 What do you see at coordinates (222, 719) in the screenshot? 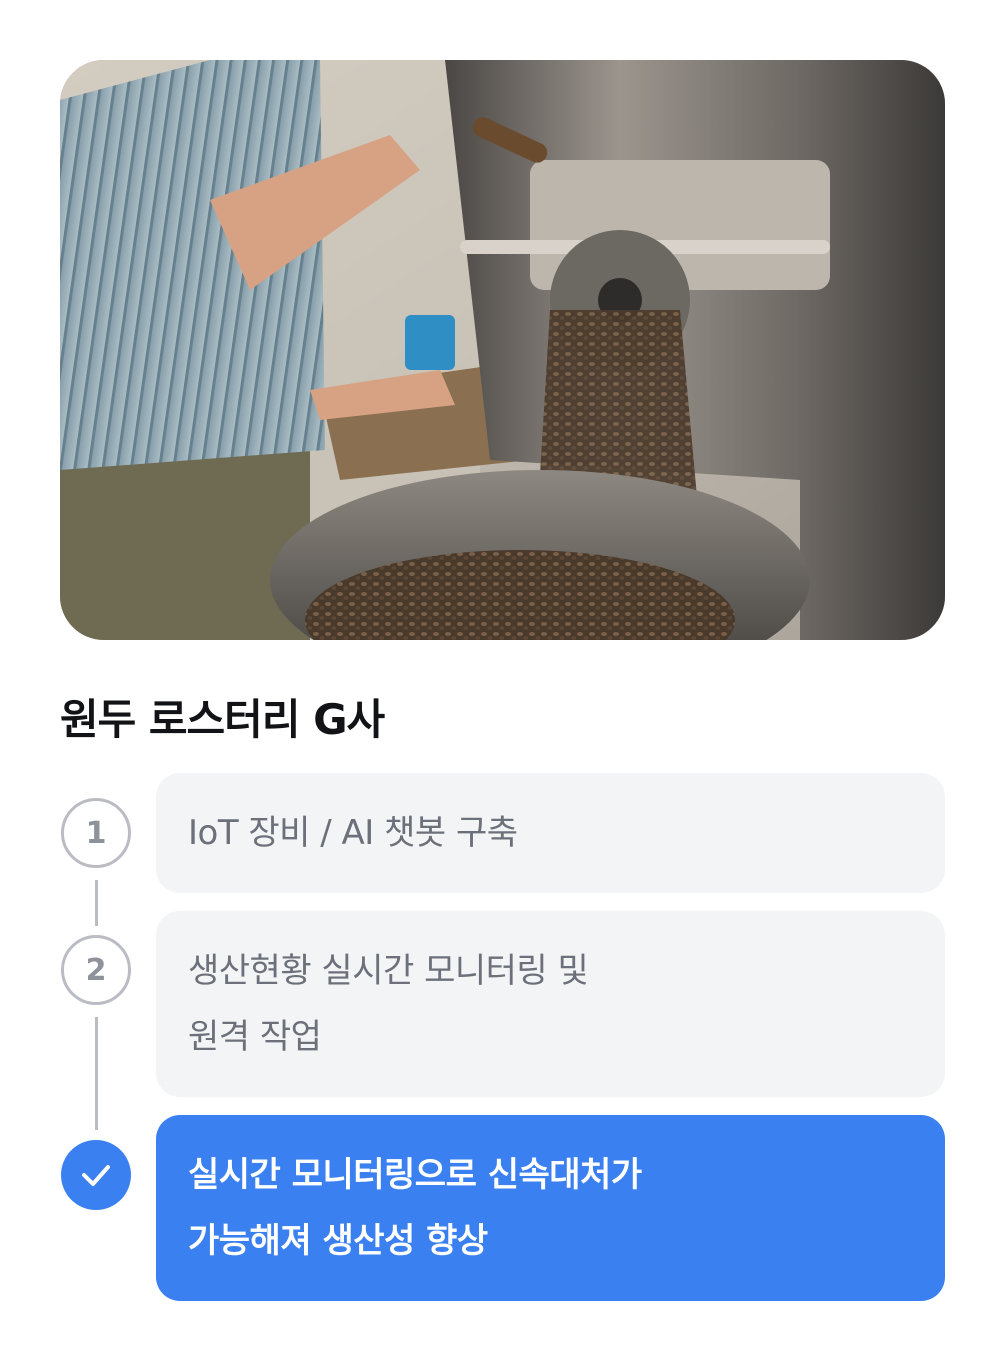
I see `page-title: 원두 로스터리 G사` at bounding box center [222, 719].